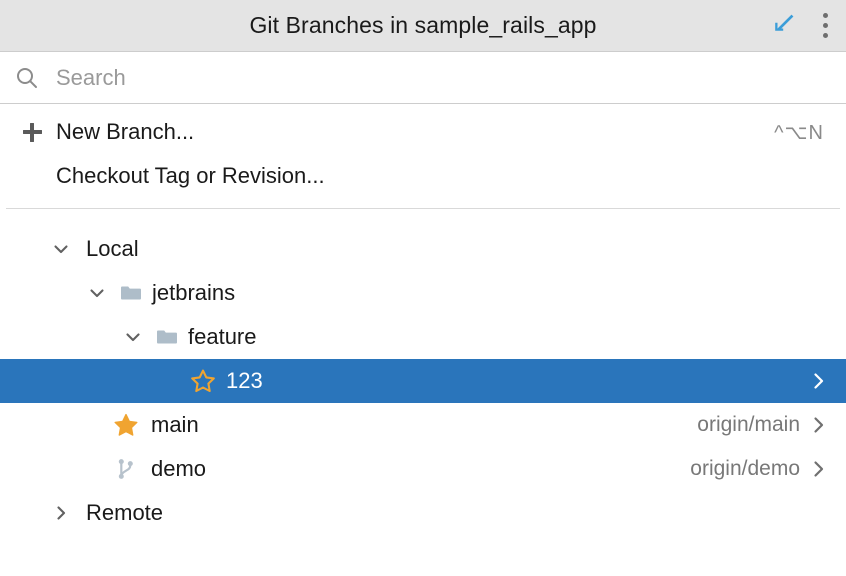 The height and width of the screenshot is (576, 846). What do you see at coordinates (244, 380) in the screenshot?
I see `tree-label-123: 123` at bounding box center [244, 380].